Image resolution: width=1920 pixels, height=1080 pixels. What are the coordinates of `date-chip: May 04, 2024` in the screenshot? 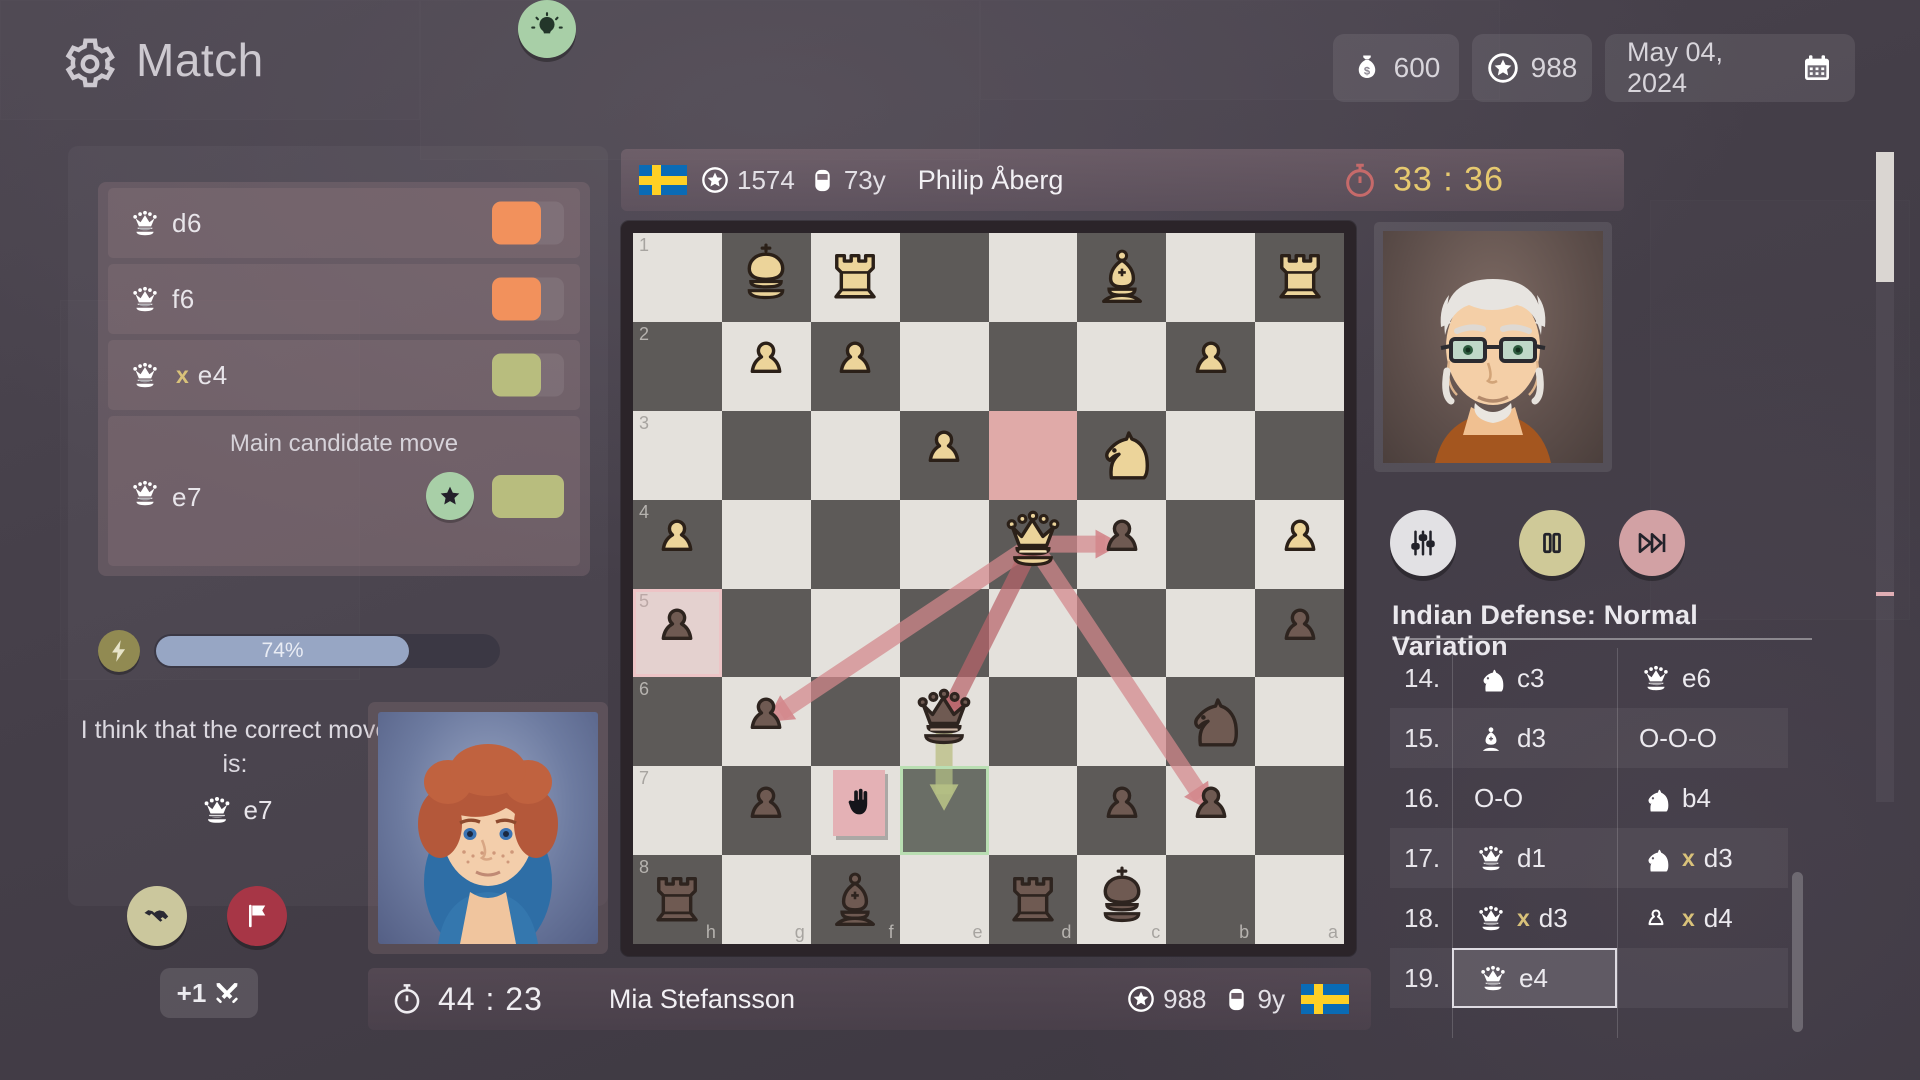 It's located at (1730, 68).